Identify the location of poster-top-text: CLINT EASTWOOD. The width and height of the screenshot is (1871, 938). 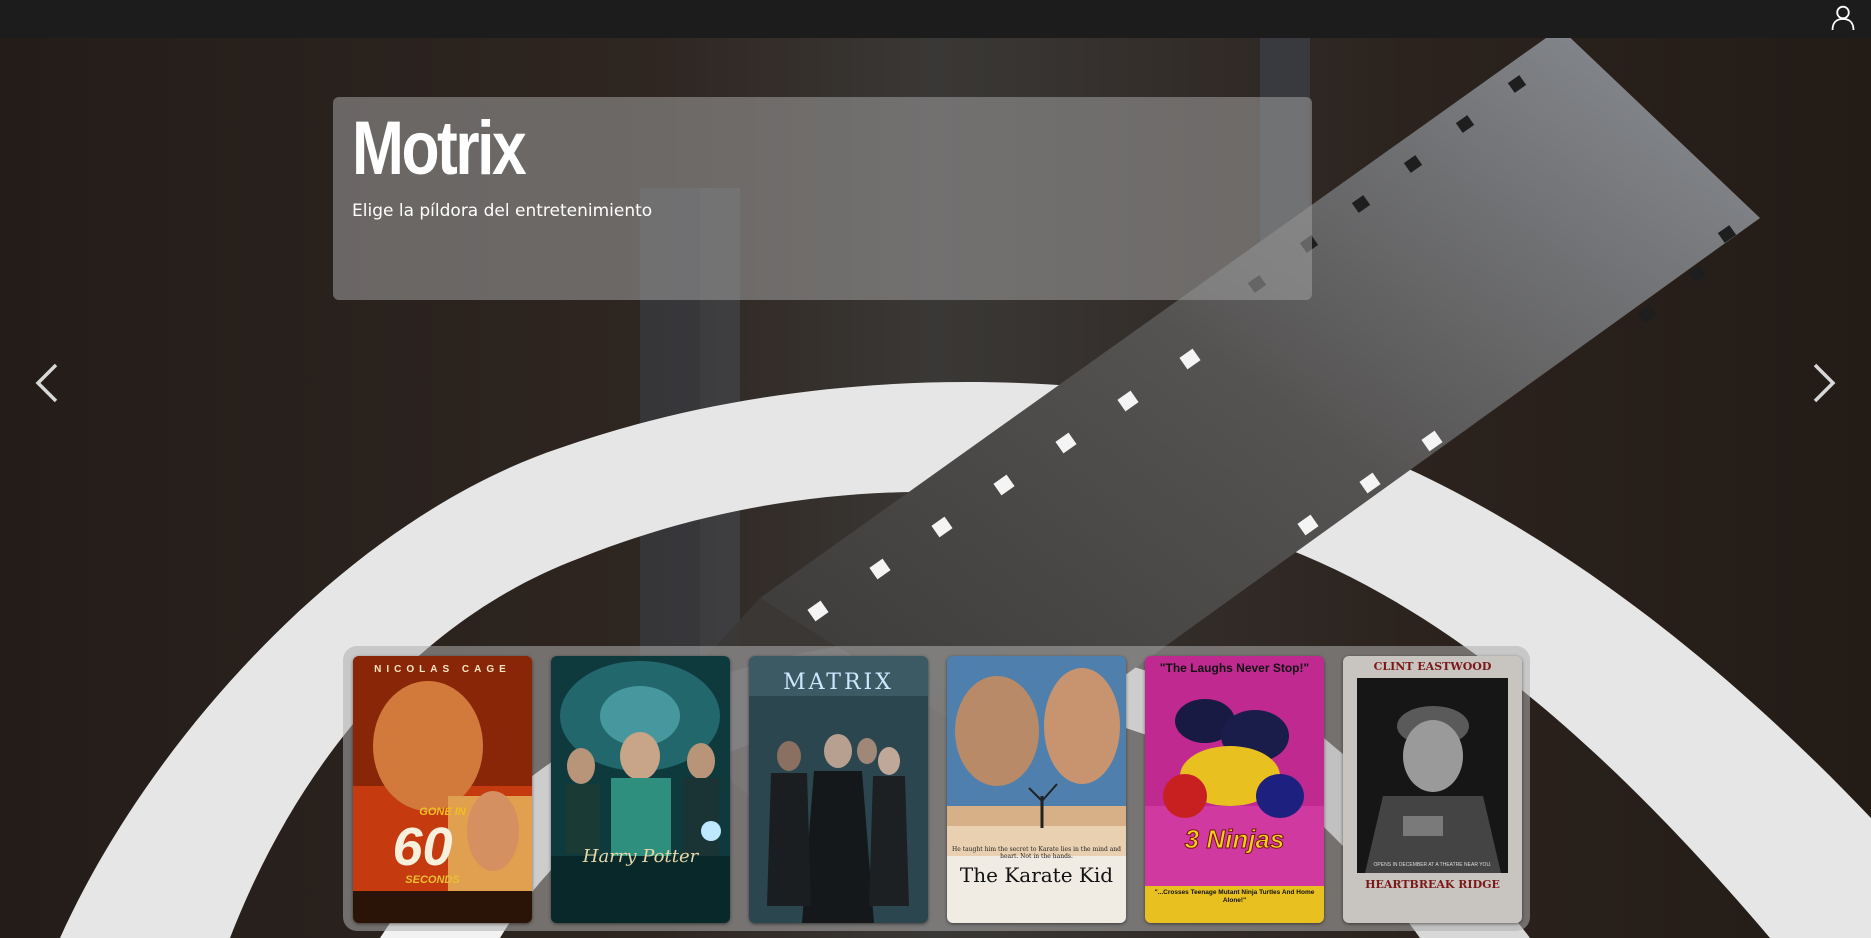
(1432, 666).